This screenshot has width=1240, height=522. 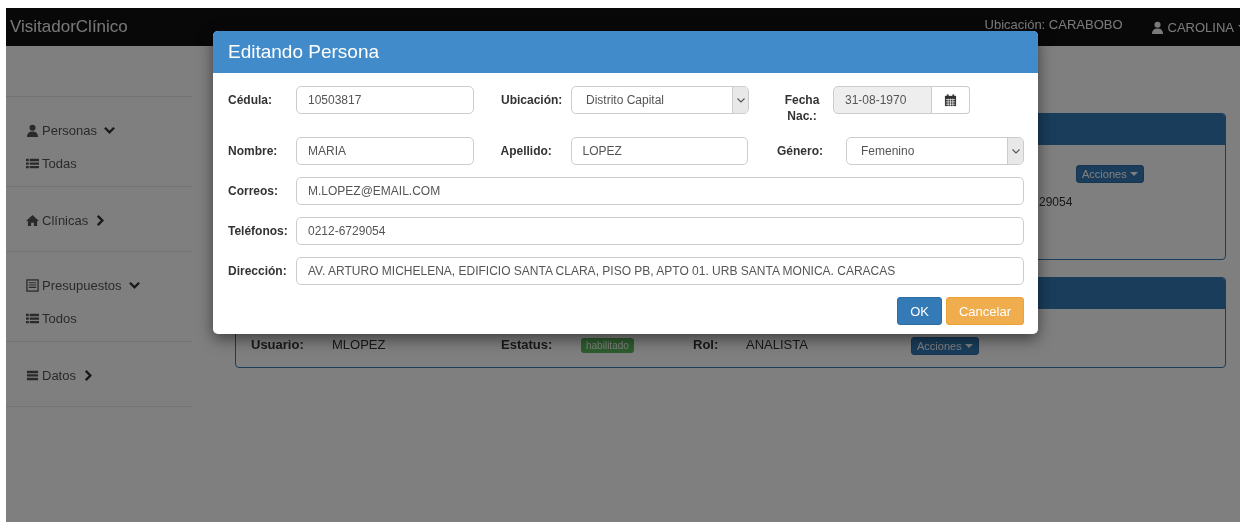 I want to click on sidebar-item: Presupuestos, so click(x=109, y=285).